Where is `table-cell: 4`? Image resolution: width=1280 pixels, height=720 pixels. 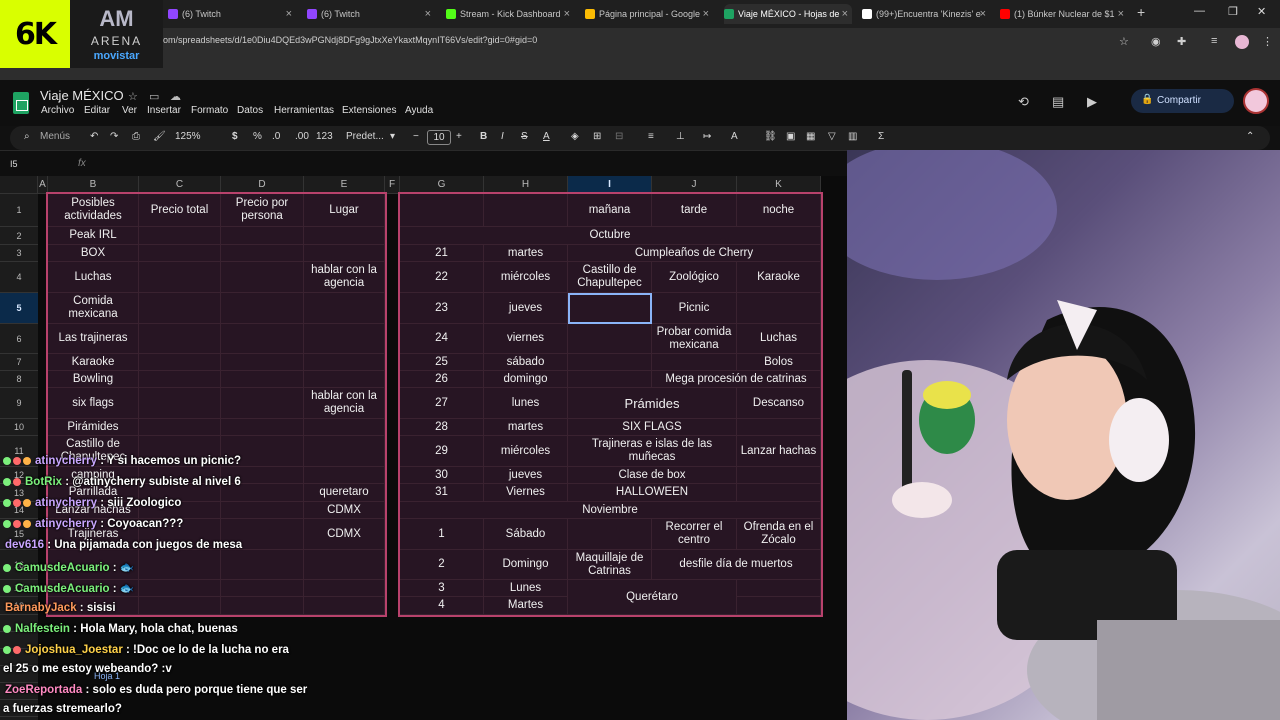 table-cell: 4 is located at coordinates (442, 606).